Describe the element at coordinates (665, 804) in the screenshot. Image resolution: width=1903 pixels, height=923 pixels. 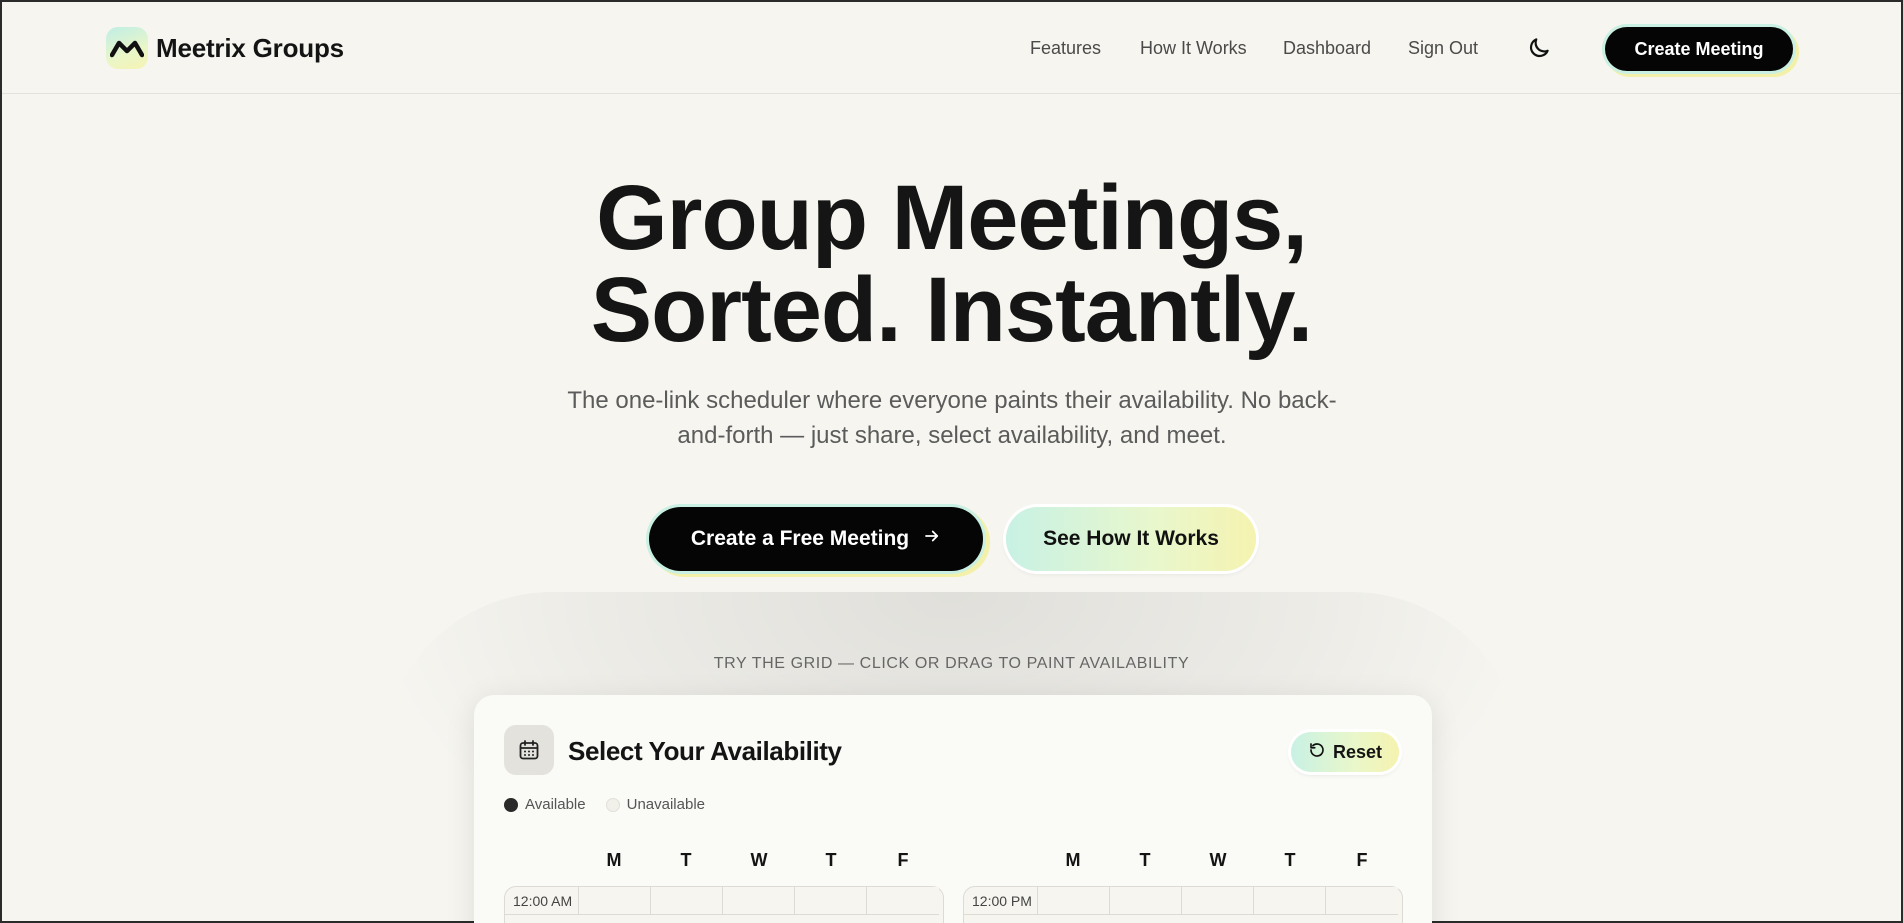
I see `legend-unavailable: Unavailable` at that location.